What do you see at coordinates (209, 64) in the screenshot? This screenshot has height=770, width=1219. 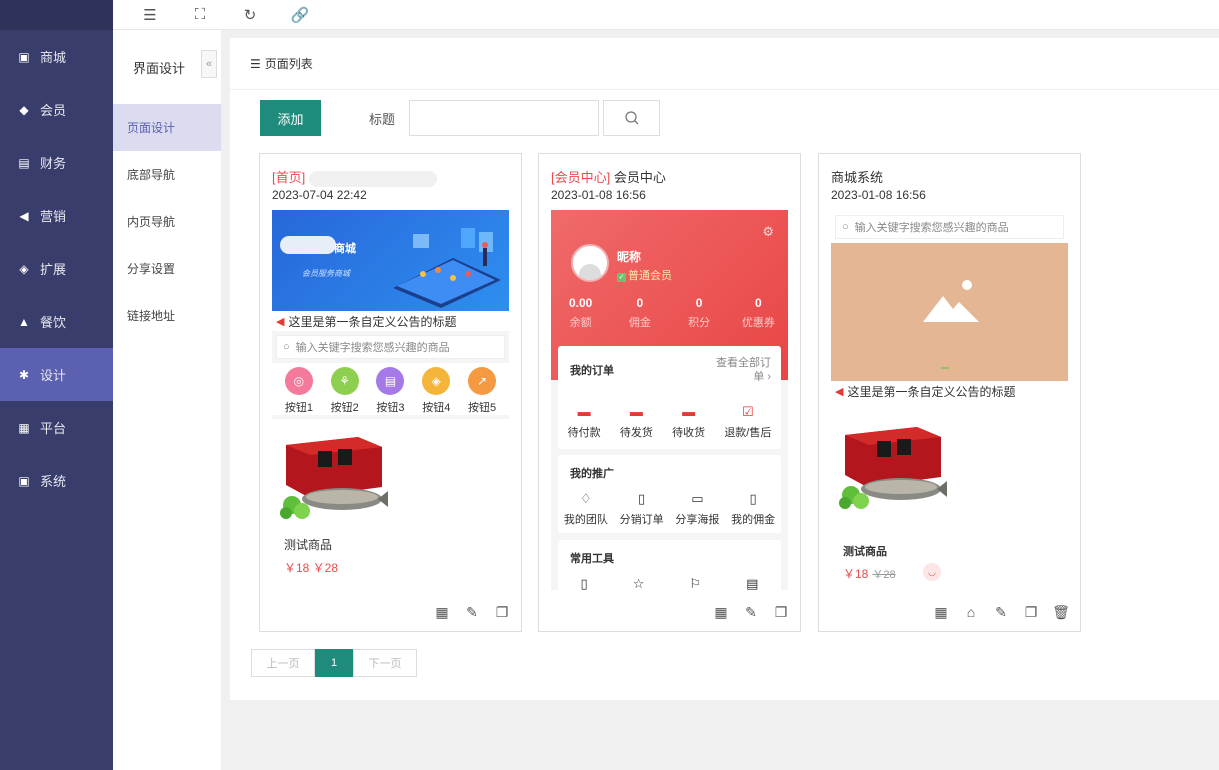 I see `collapse-icon: «` at bounding box center [209, 64].